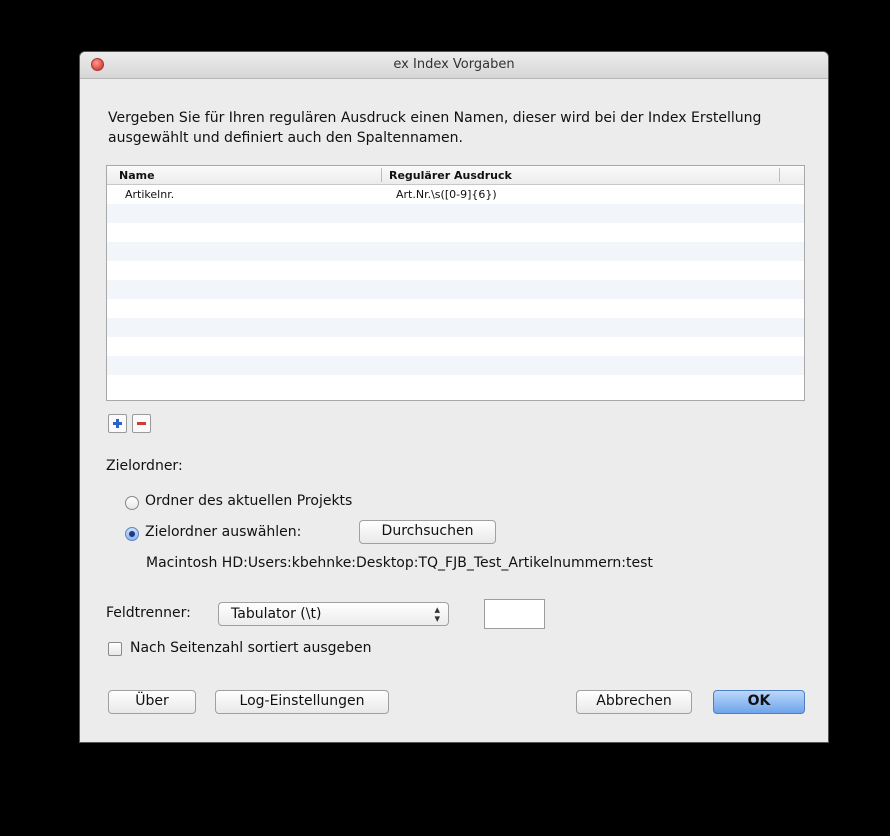 The height and width of the screenshot is (836, 890). Describe the element at coordinates (333, 614) in the screenshot. I see `separator-select: Tabulator (\t) ▴ ▾` at that location.